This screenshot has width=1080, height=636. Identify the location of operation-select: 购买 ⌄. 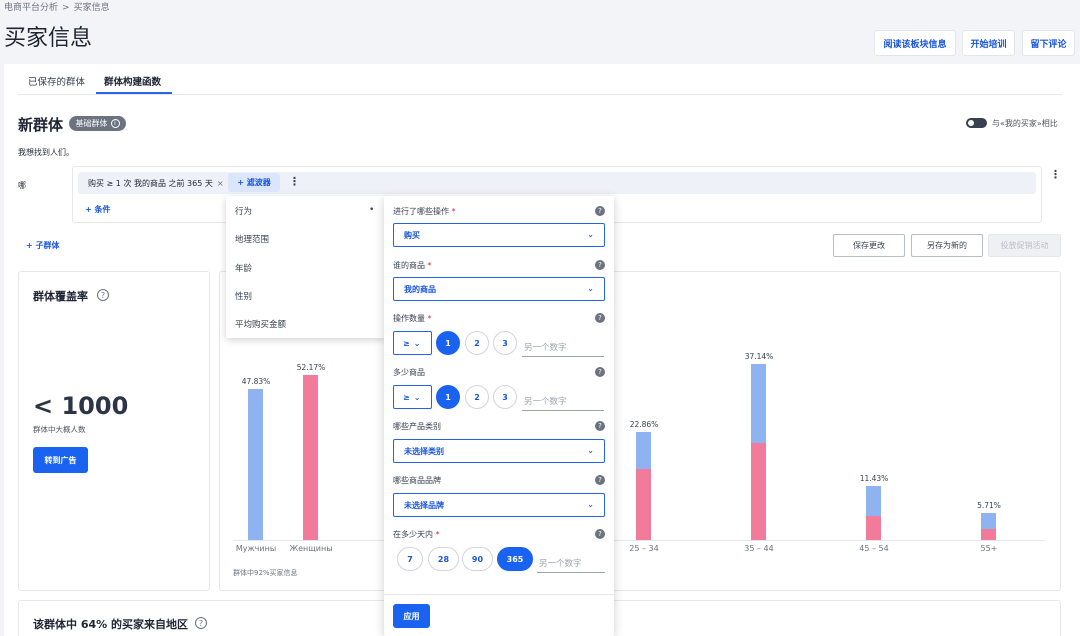
(499, 235).